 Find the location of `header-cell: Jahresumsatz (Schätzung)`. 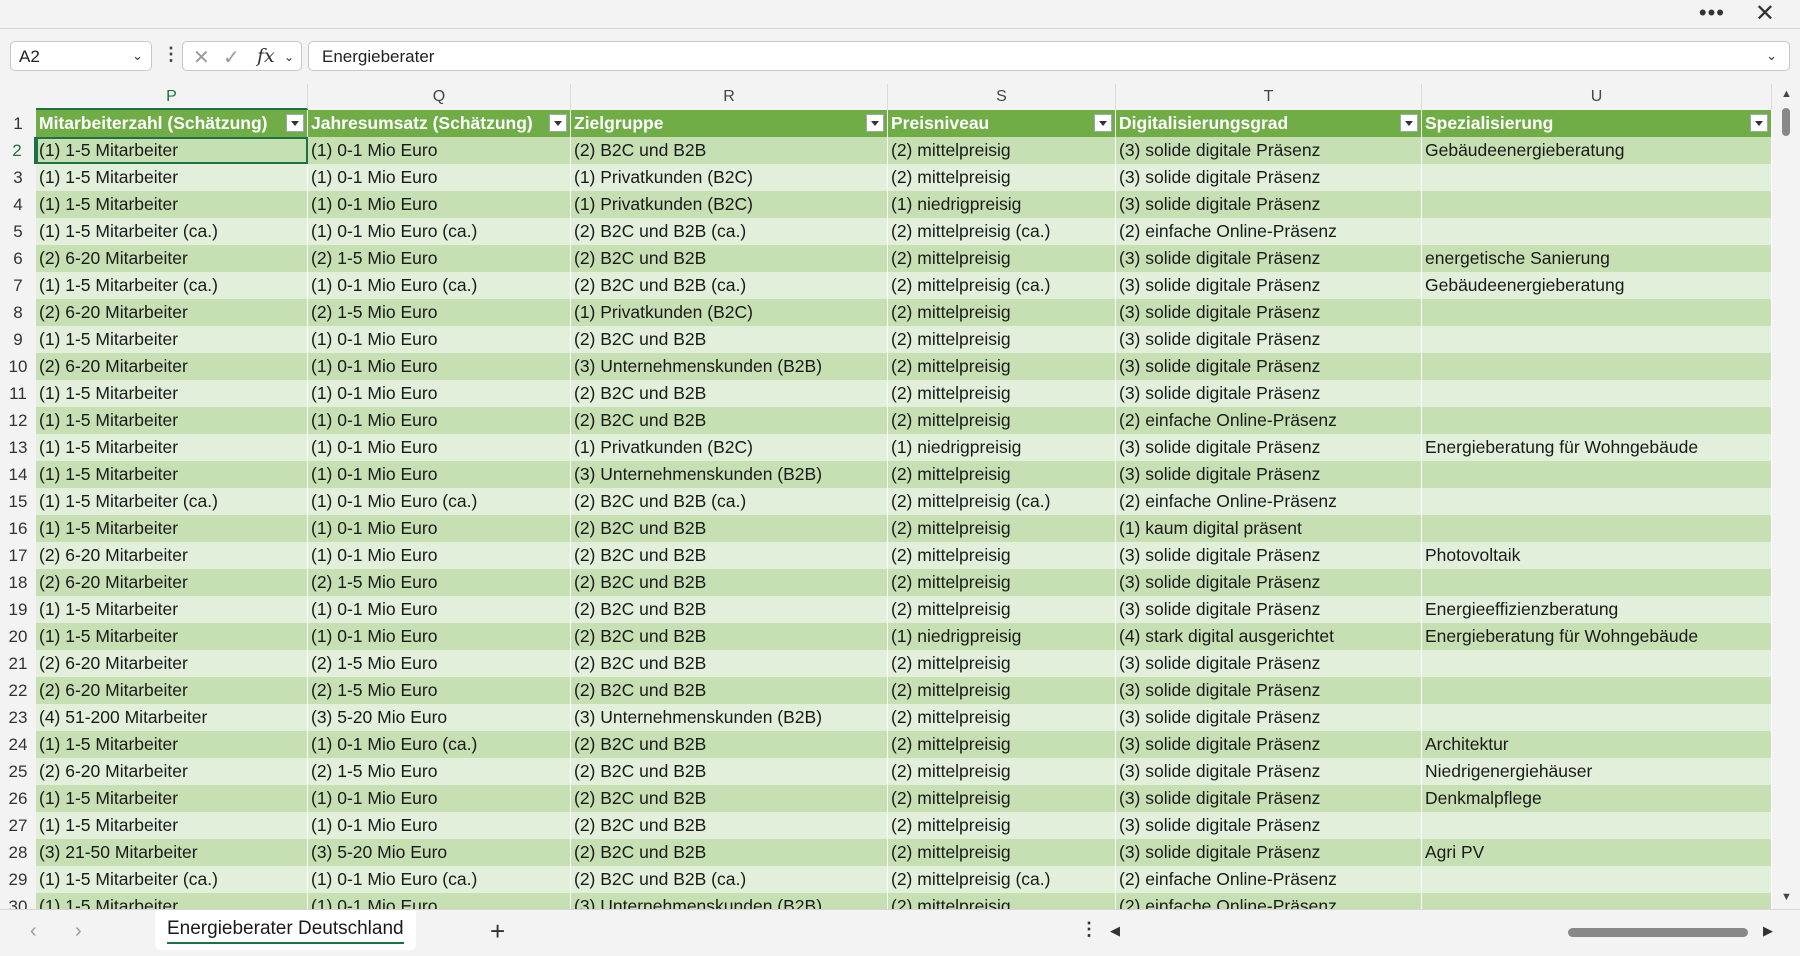

header-cell: Jahresumsatz (Schätzung) is located at coordinates (439, 123).